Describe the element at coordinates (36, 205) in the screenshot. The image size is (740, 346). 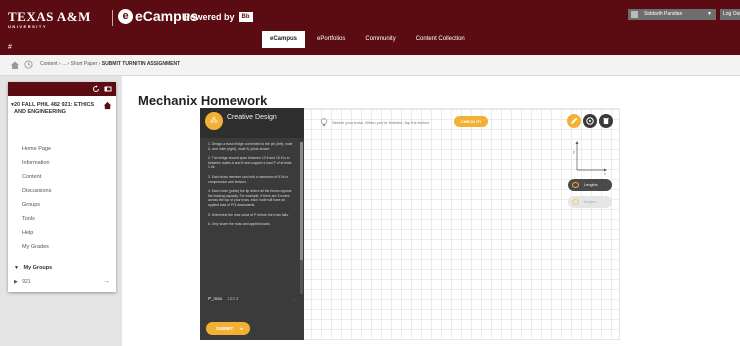
I see `menu-item-groups: Groups` at that location.